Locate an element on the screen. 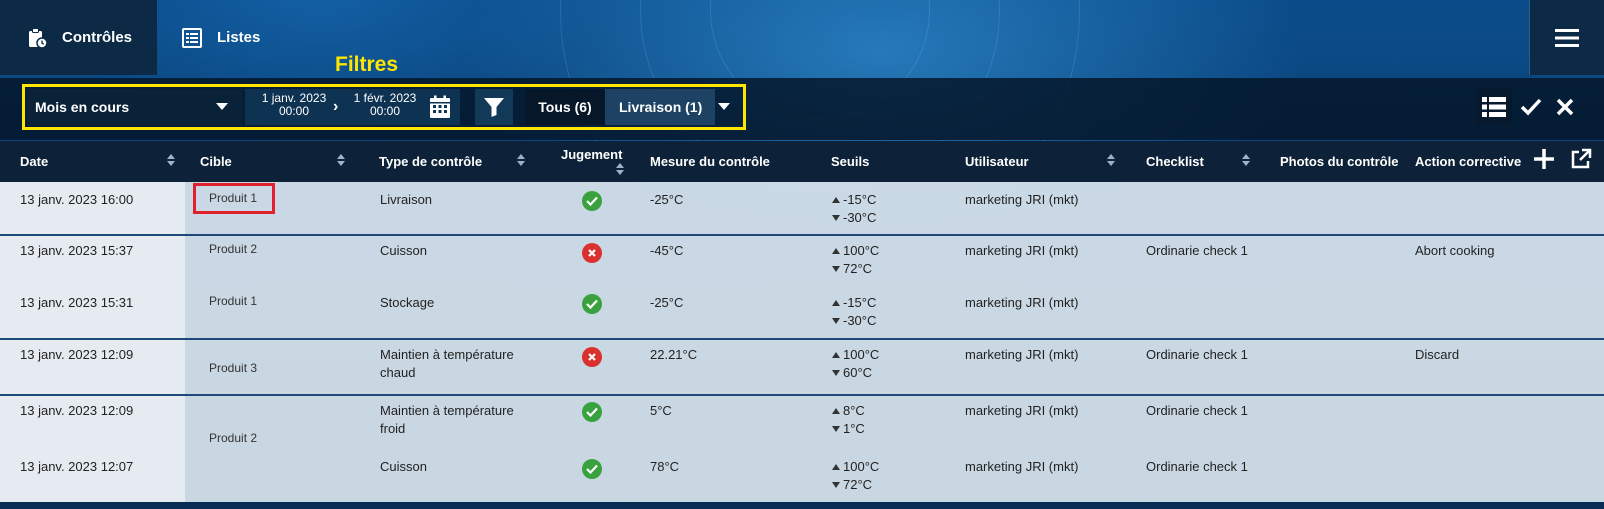 The image size is (1604, 509). cell-mesure: 22.21°C is located at coordinates (674, 354).